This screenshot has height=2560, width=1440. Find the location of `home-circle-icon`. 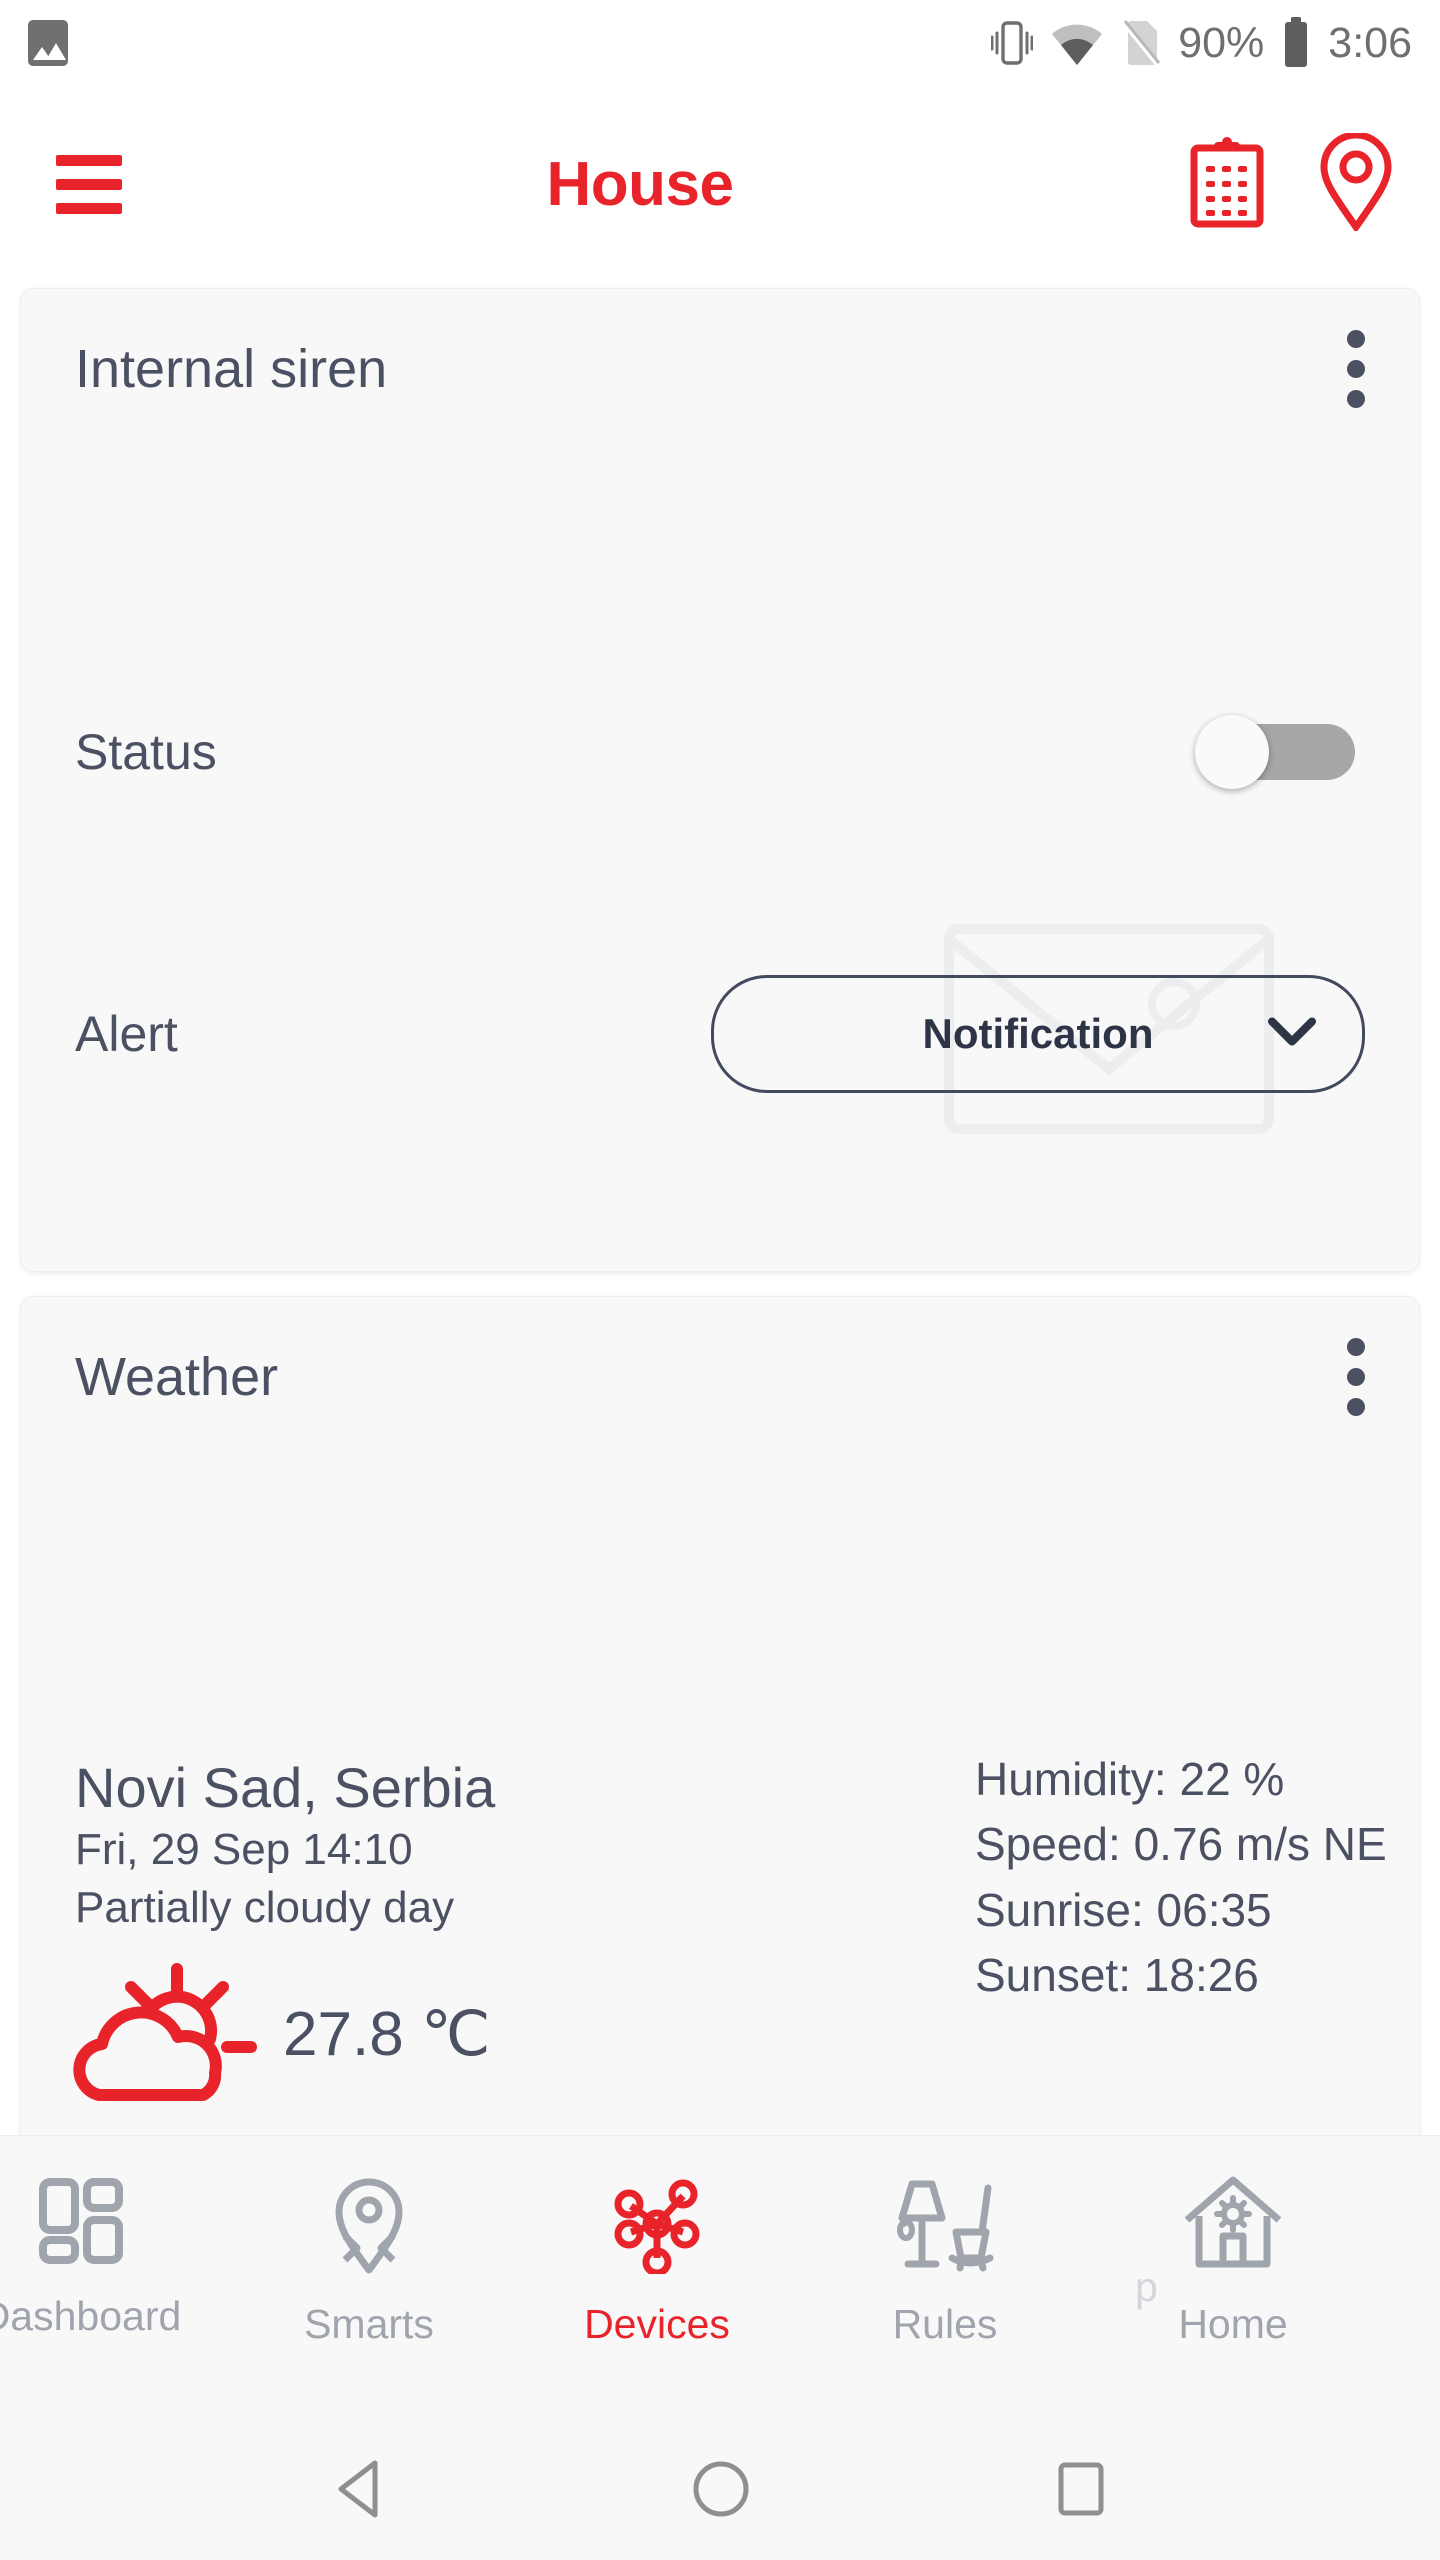

home-circle-icon is located at coordinates (721, 2491).